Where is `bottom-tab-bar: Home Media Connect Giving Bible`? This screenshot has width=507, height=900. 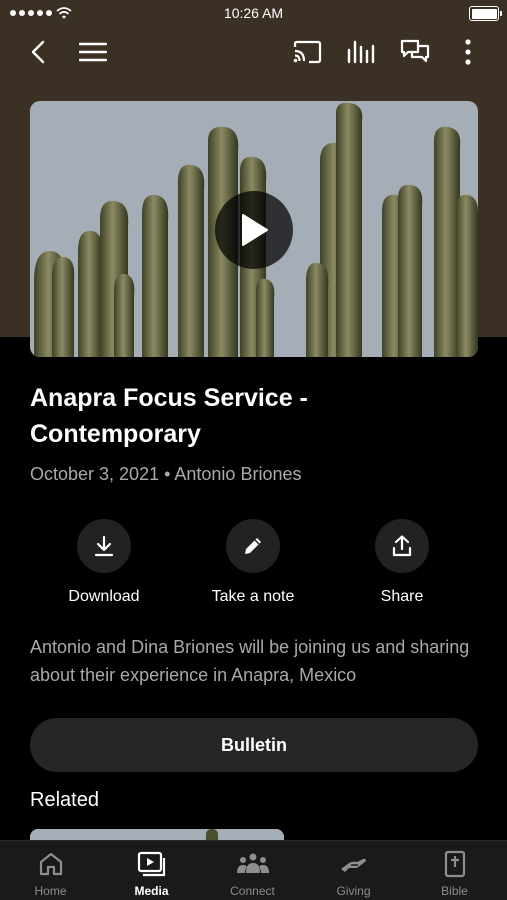
bottom-tab-bar: Home Media Connect Giving Bible is located at coordinates (253, 870).